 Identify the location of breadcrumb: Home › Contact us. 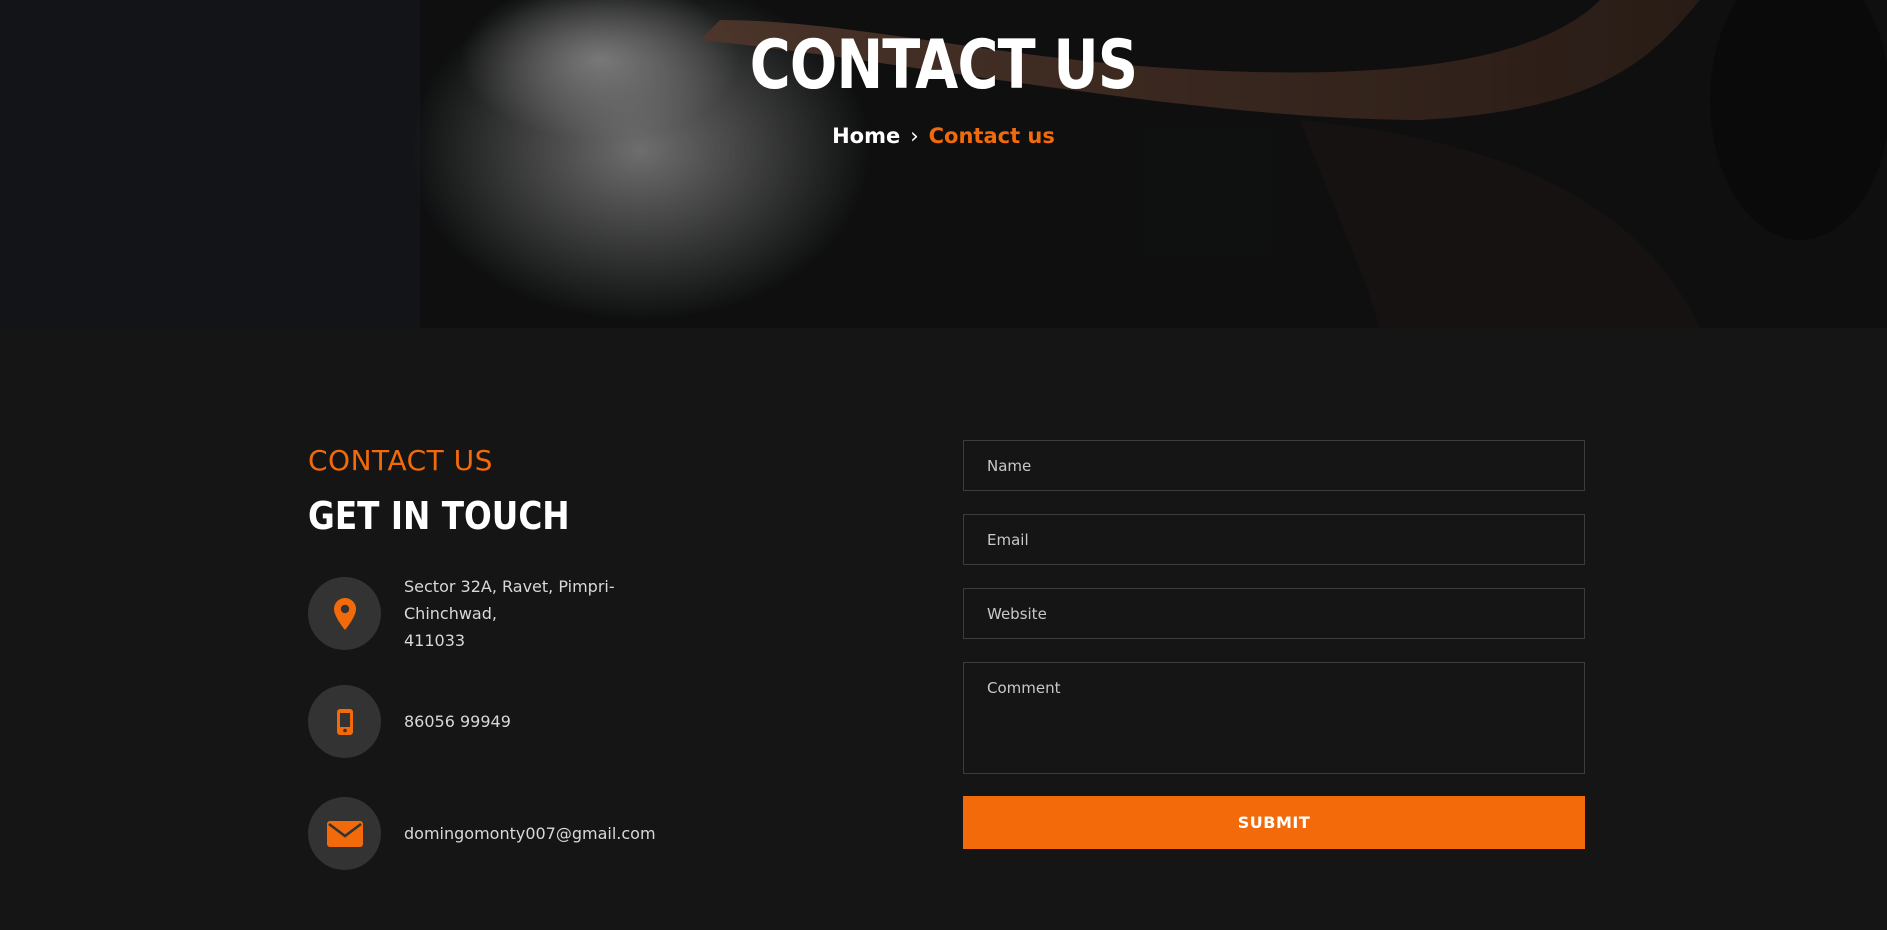
(943, 136).